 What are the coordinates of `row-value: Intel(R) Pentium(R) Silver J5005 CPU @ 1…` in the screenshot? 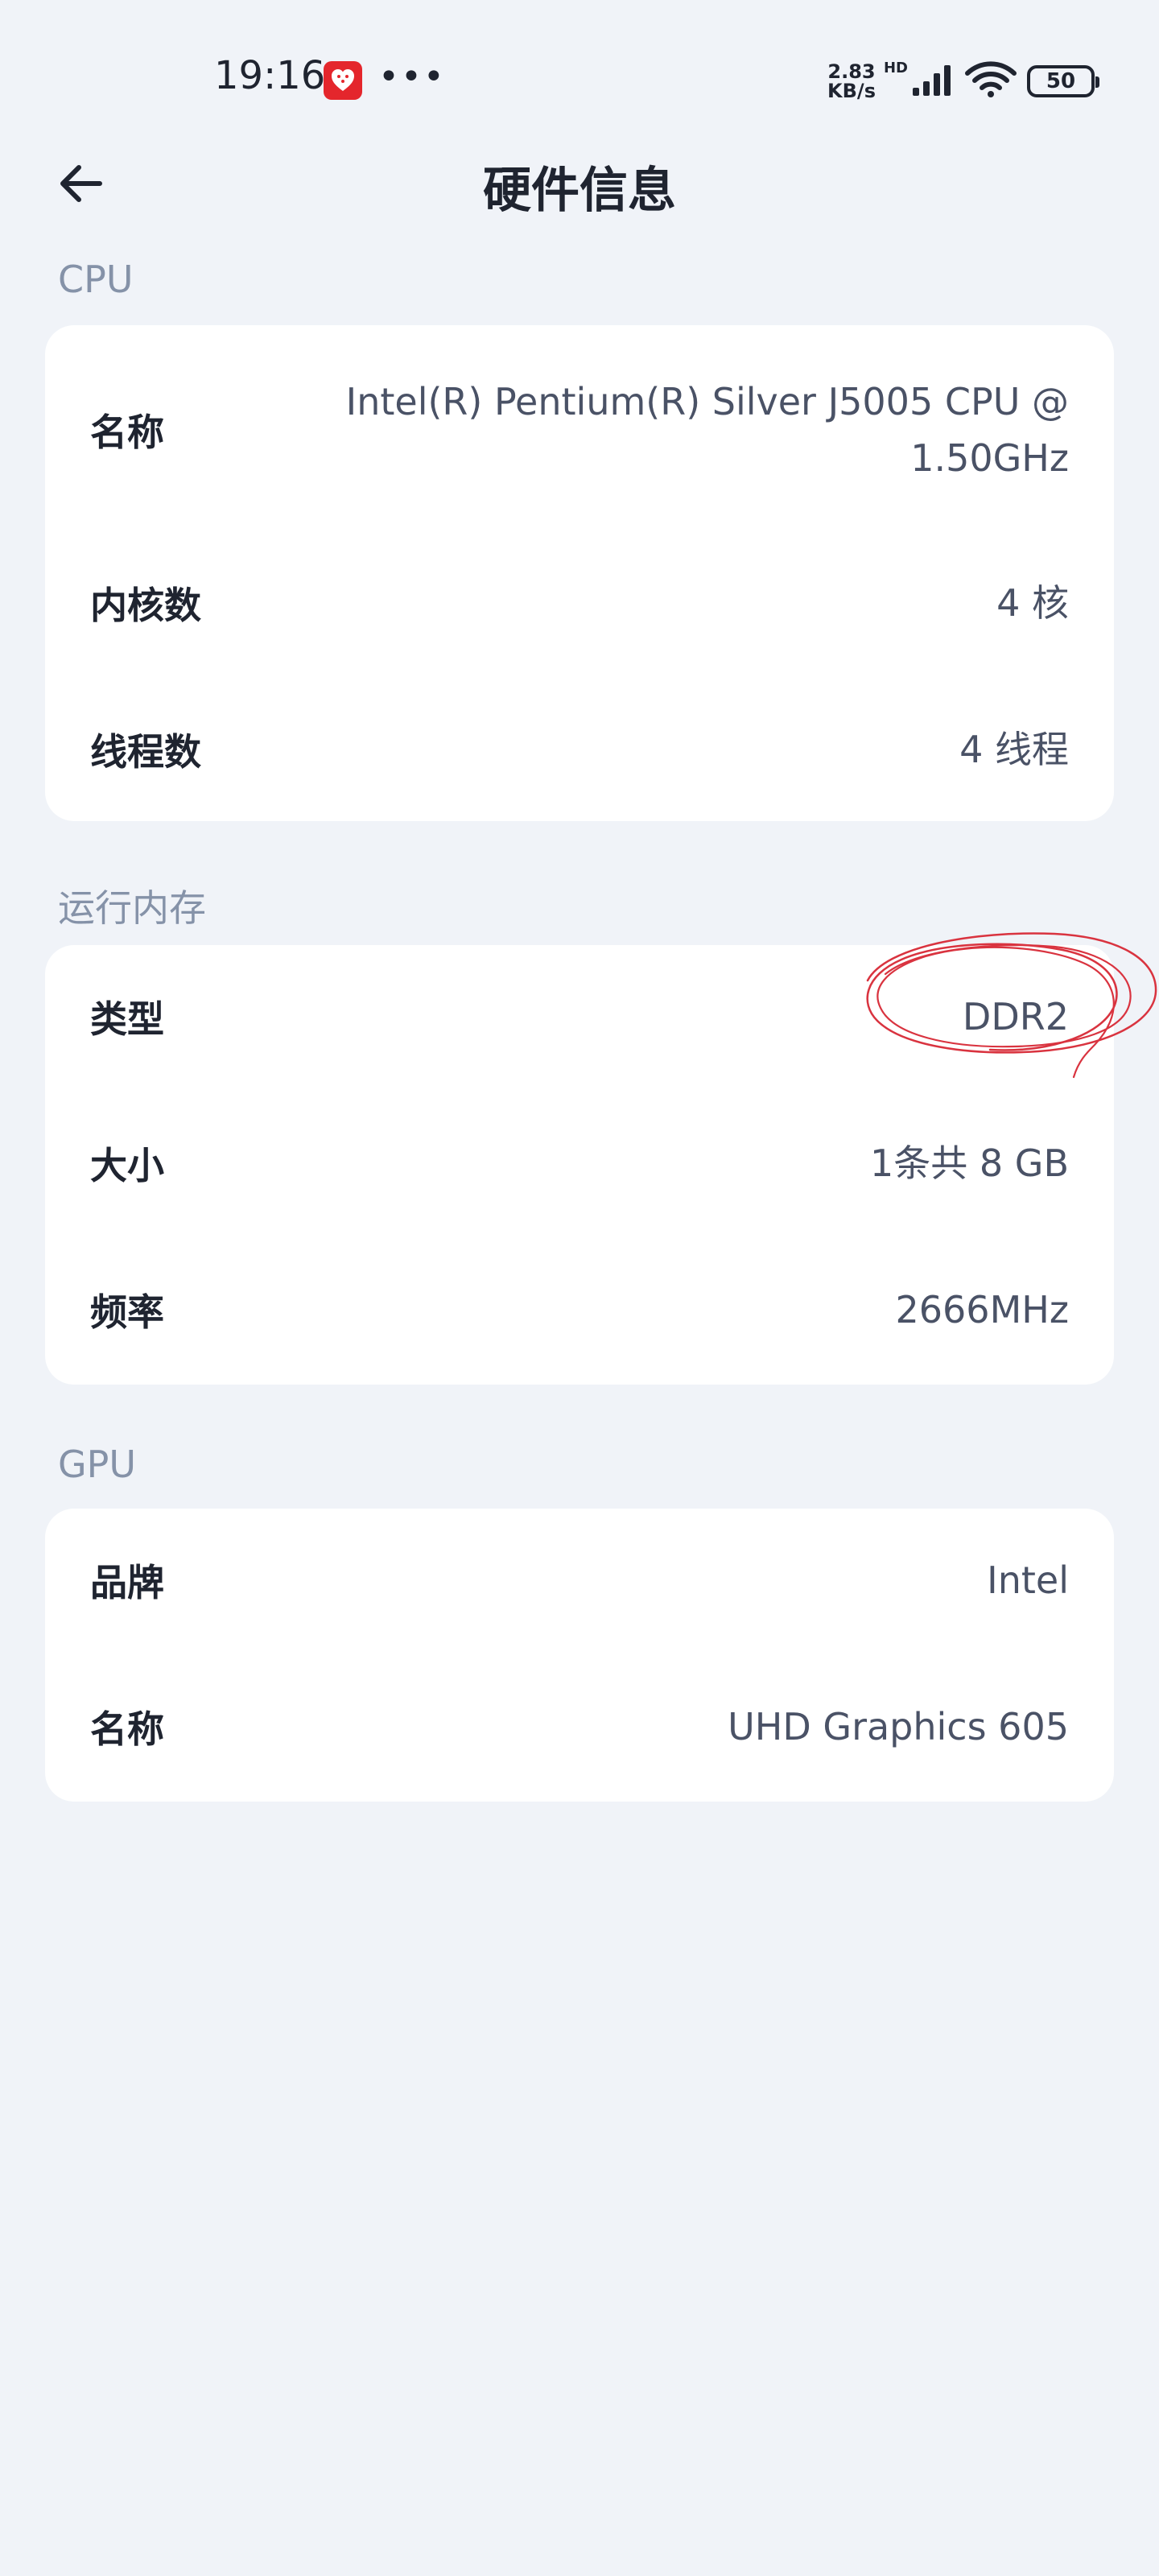 It's located at (707, 430).